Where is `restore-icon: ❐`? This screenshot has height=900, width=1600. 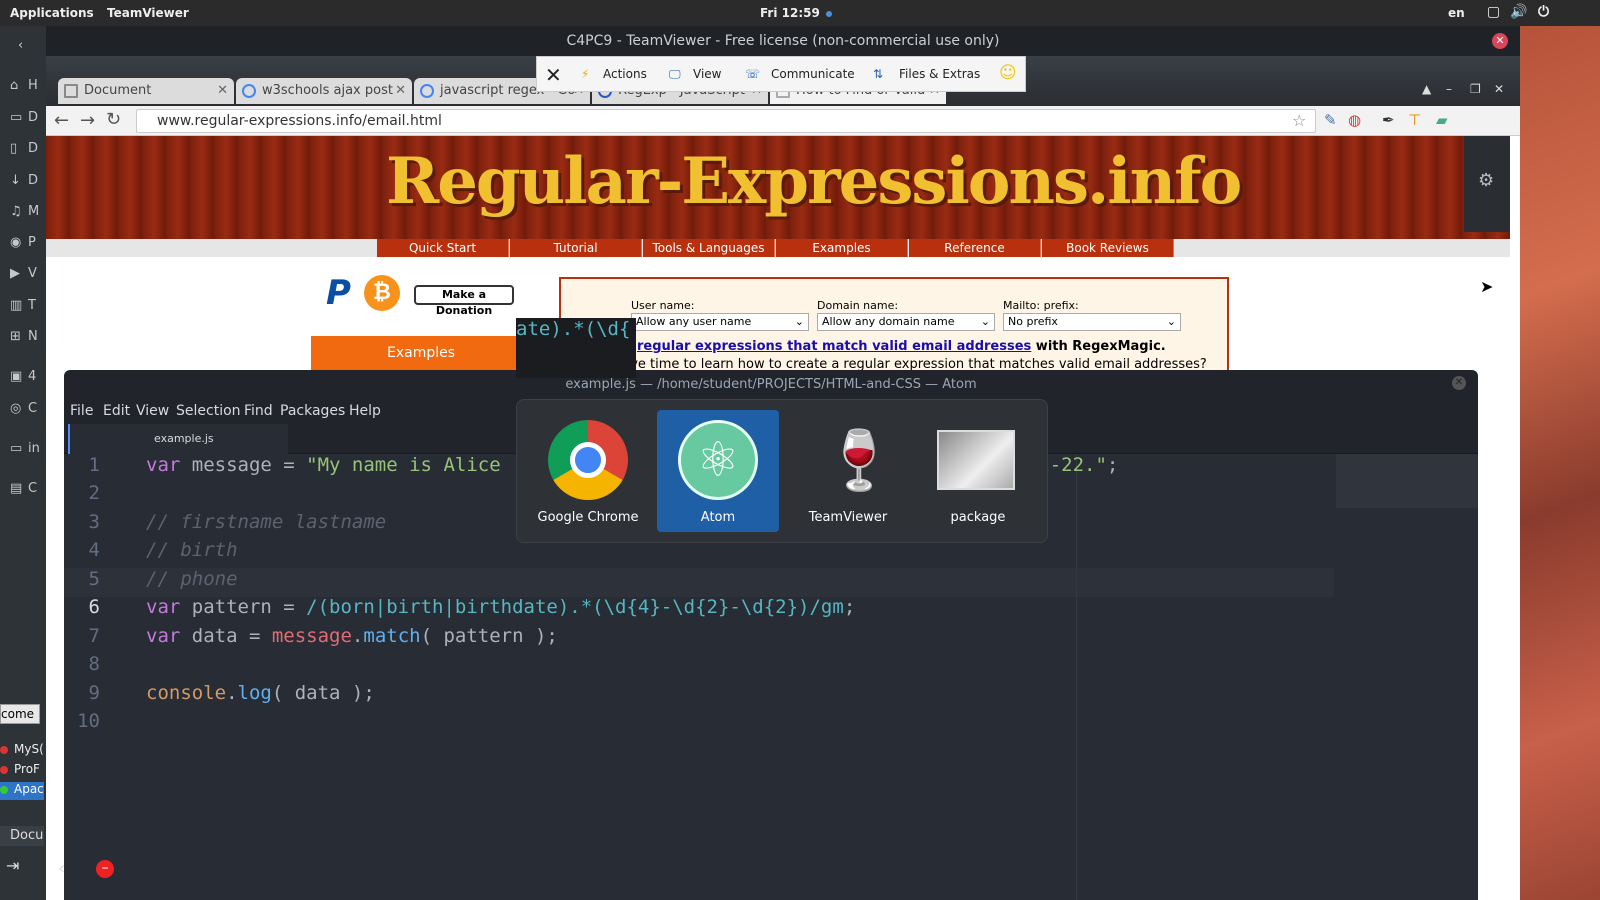 restore-icon: ❐ is located at coordinates (1475, 89).